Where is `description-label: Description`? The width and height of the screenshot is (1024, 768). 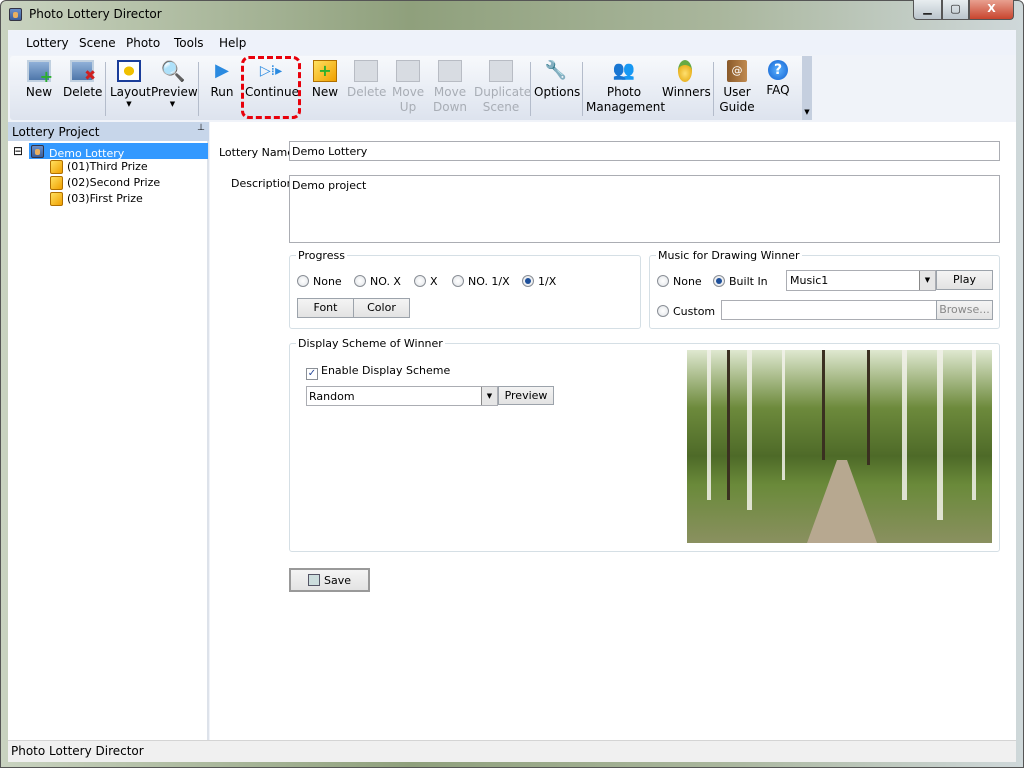 description-label: Description is located at coordinates (262, 183).